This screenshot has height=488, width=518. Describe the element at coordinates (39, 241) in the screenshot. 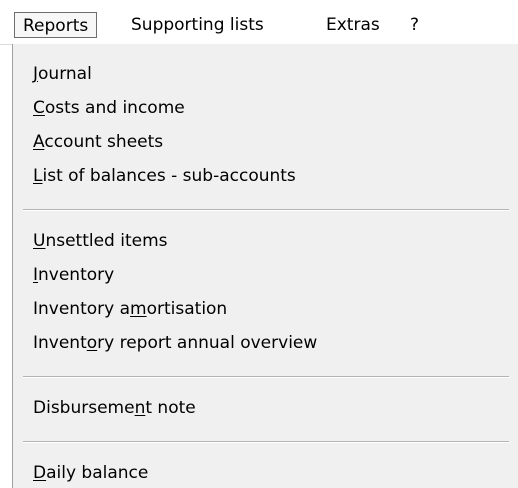

I see `access-key-letter: U` at that location.